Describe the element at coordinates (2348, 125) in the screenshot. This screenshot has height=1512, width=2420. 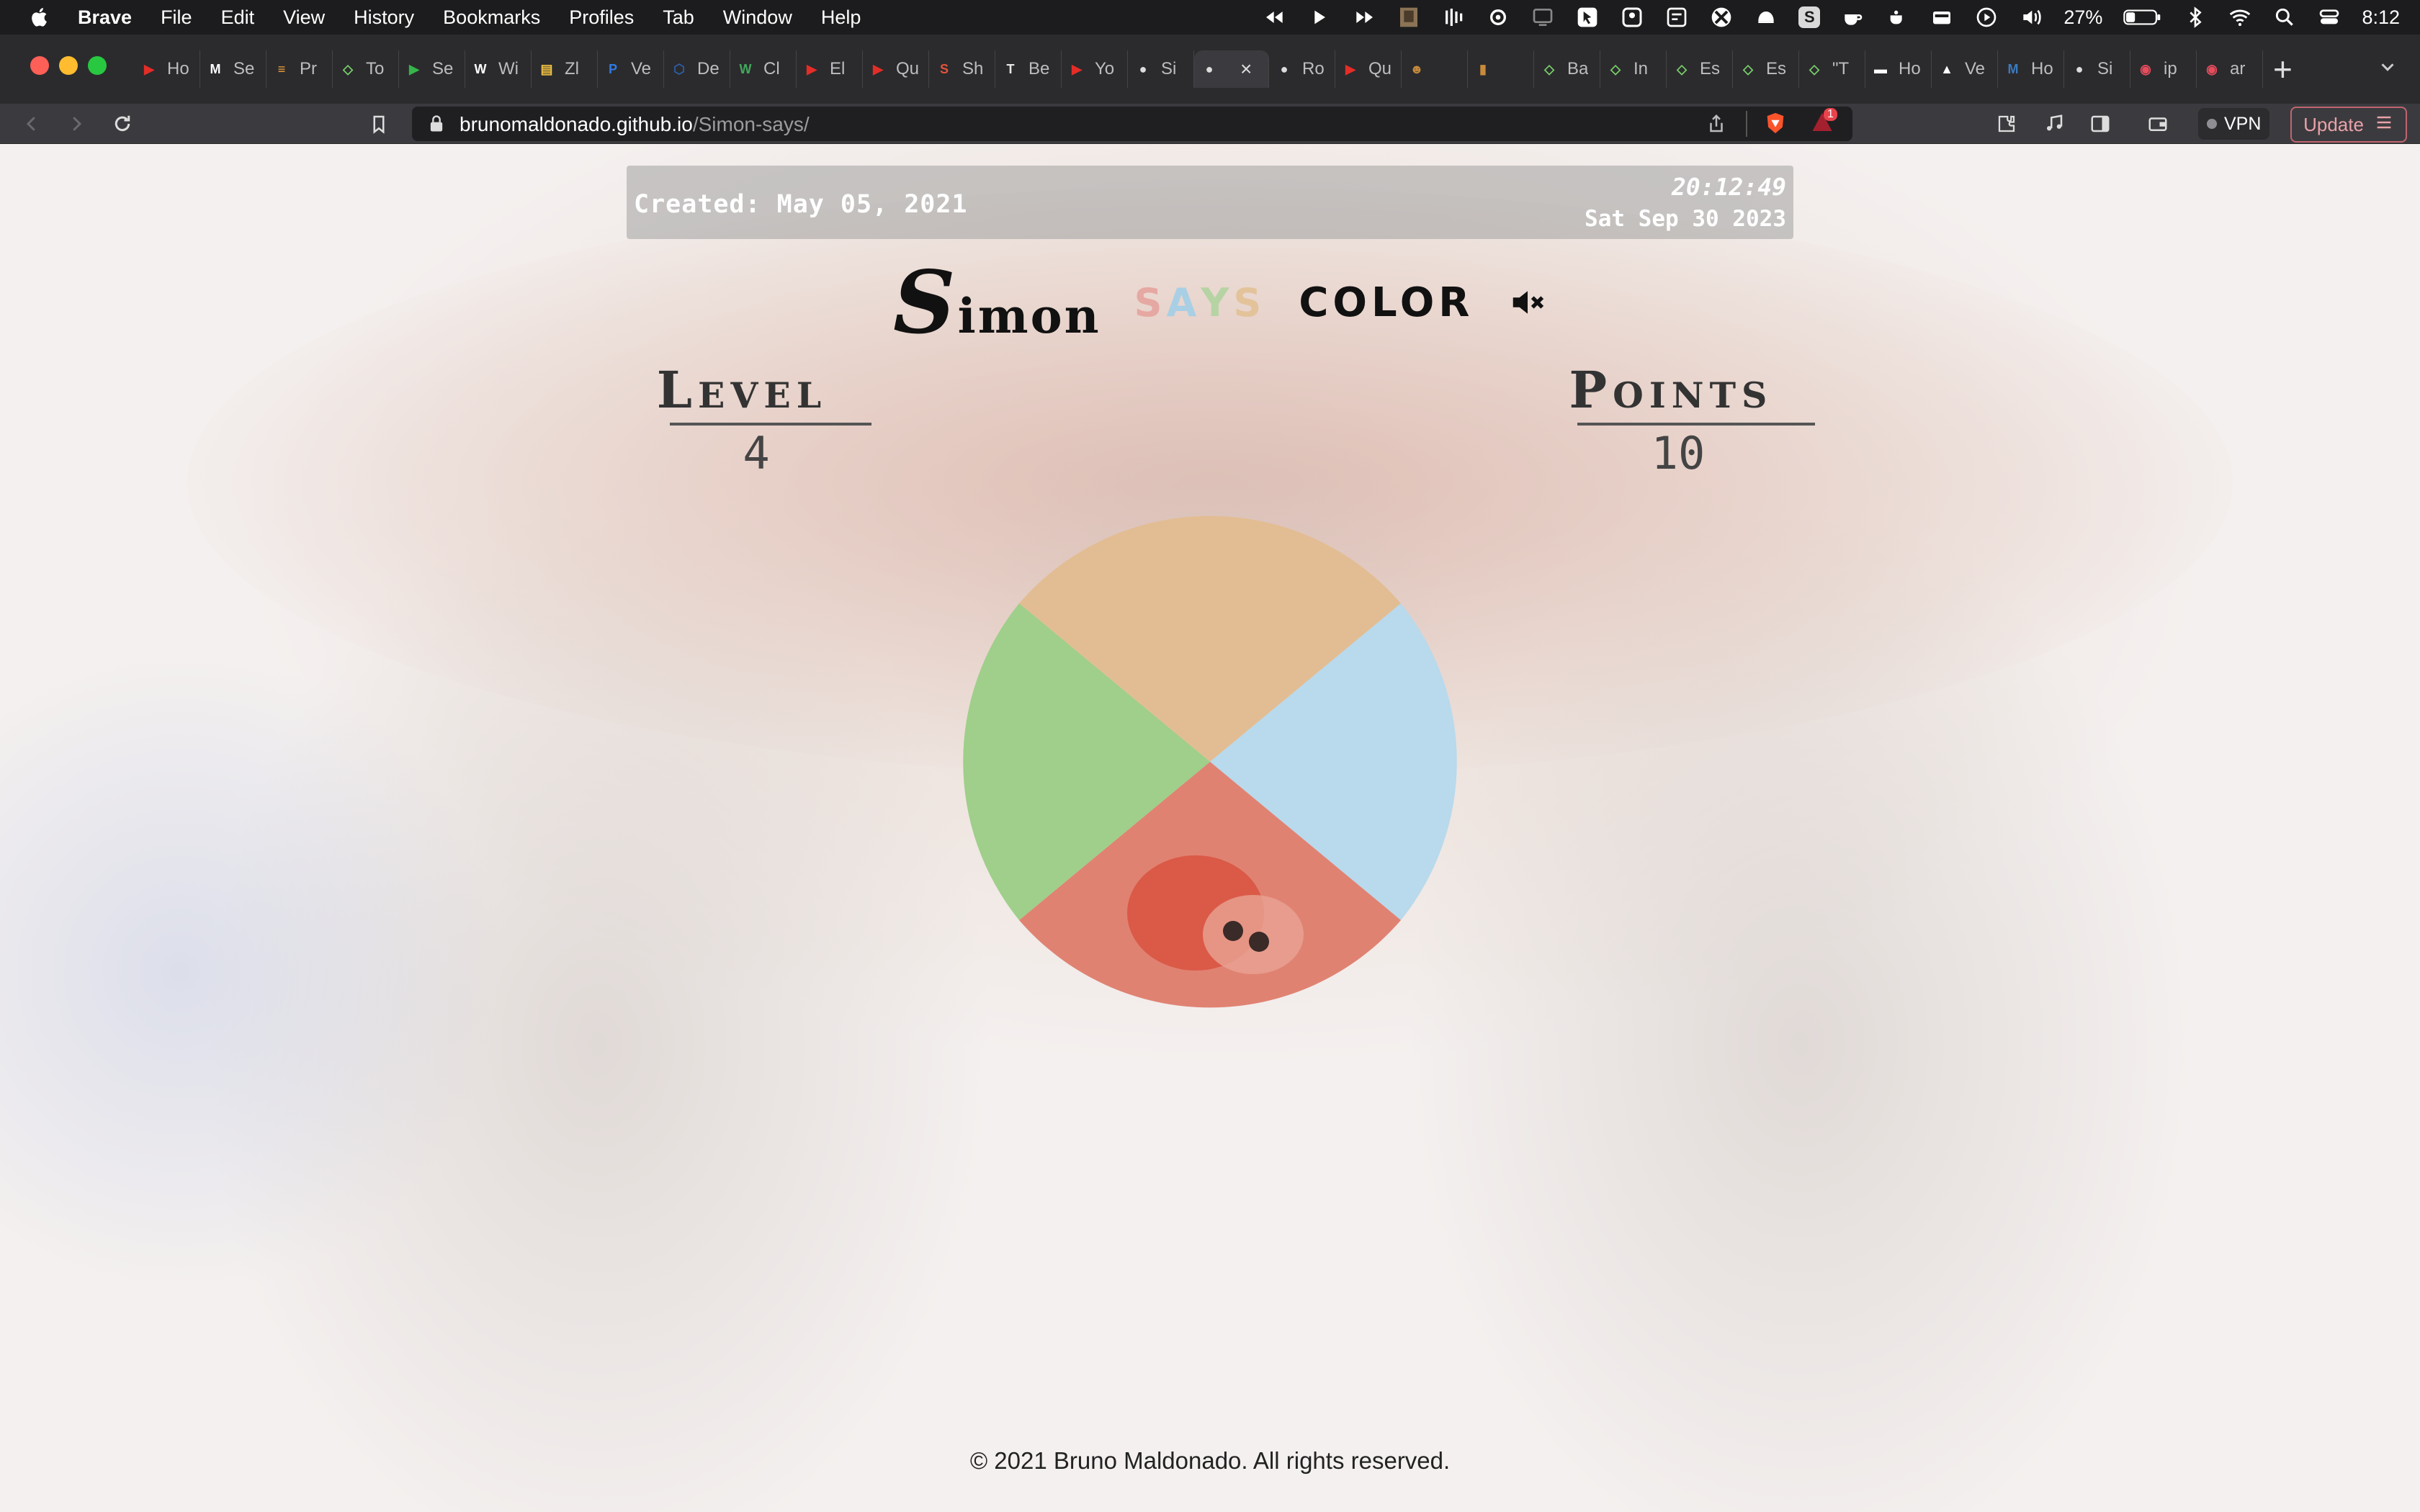
I see `update-button: Update` at that location.